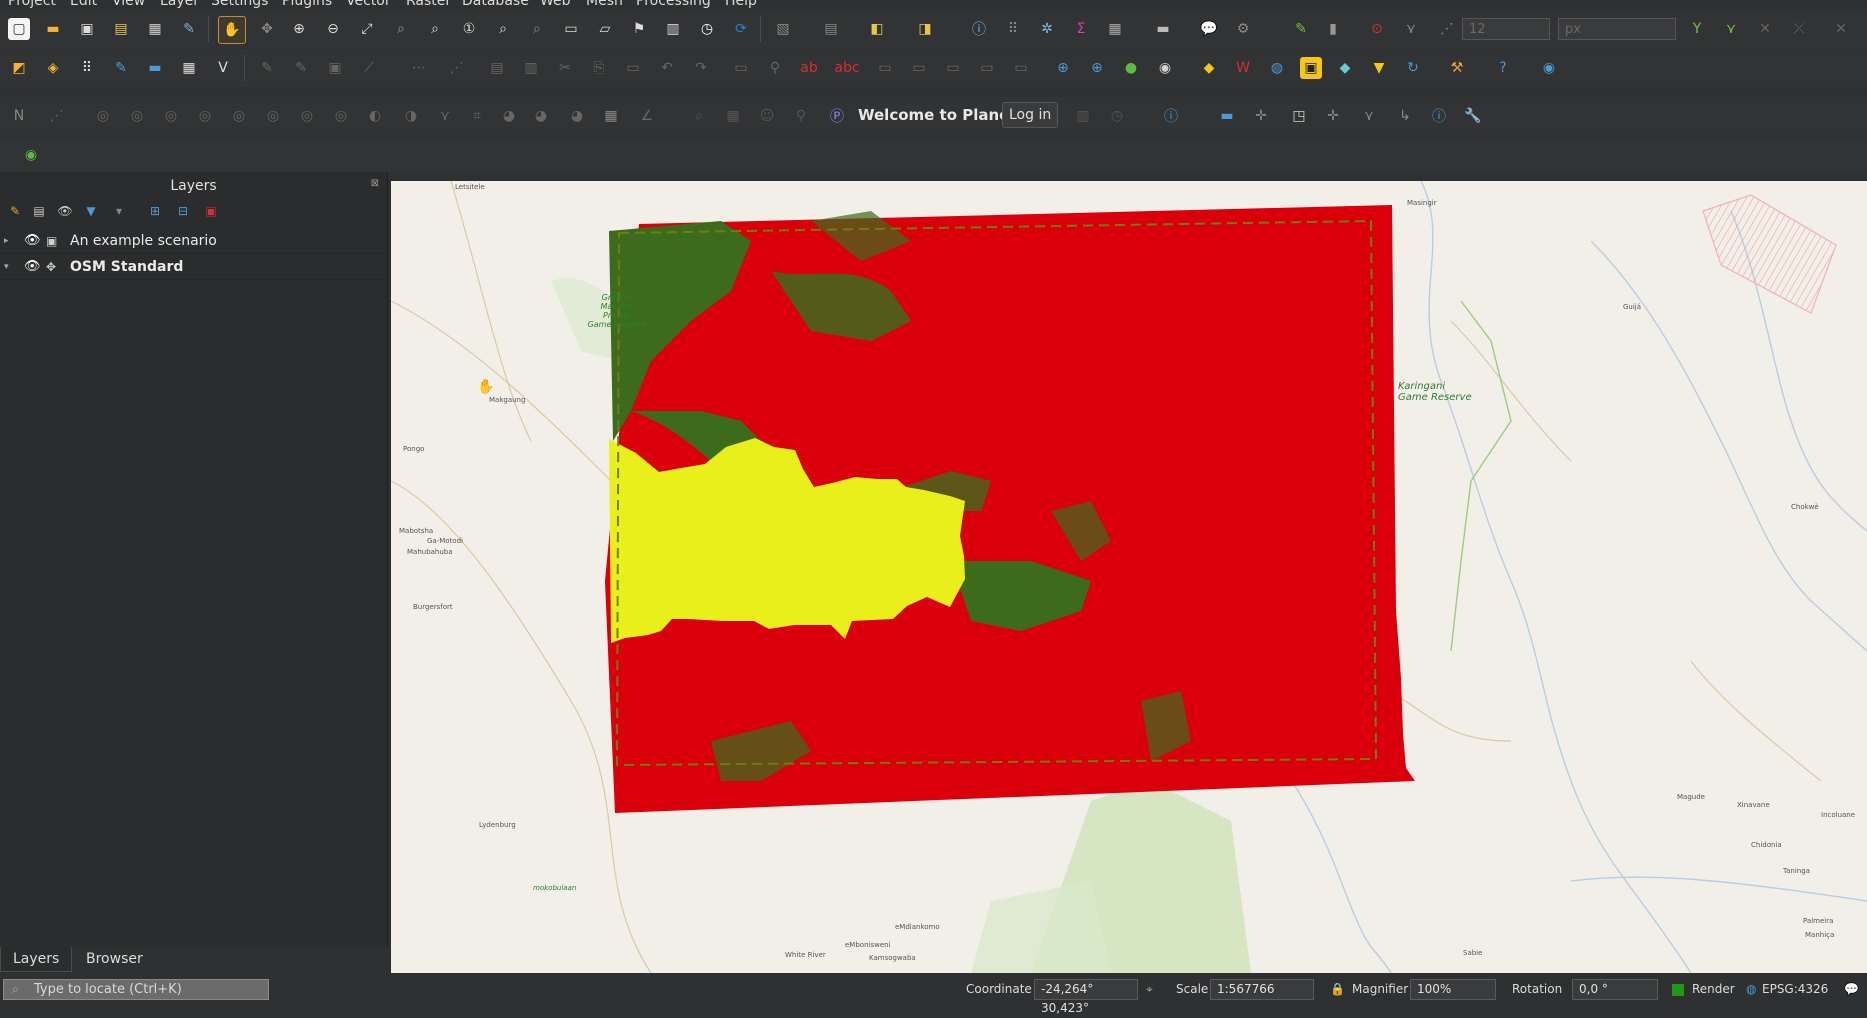 Image resolution: width=1867 pixels, height=1018 pixels. Describe the element at coordinates (1731, 29) in the screenshot. I see `reshape-icon: ⋎` at that location.